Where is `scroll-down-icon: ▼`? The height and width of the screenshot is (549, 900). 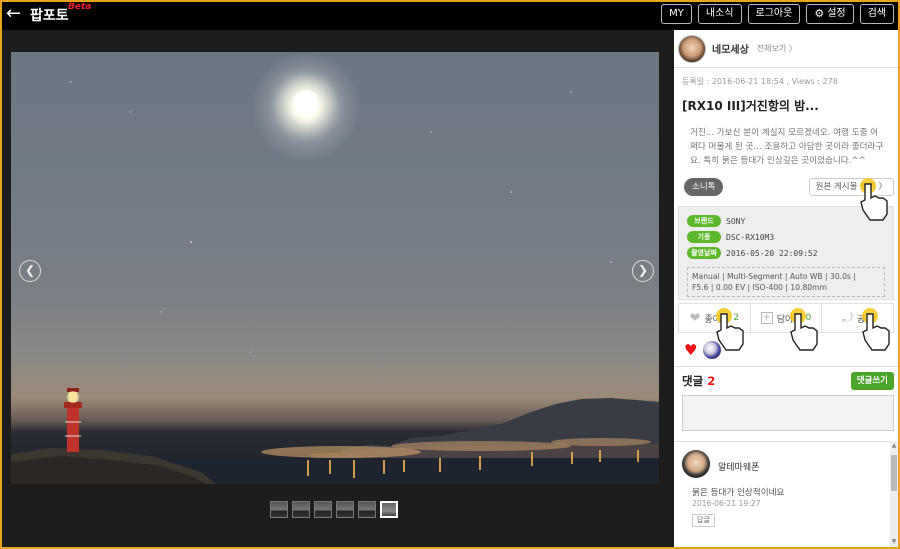
scroll-down-icon: ▼ is located at coordinates (894, 542).